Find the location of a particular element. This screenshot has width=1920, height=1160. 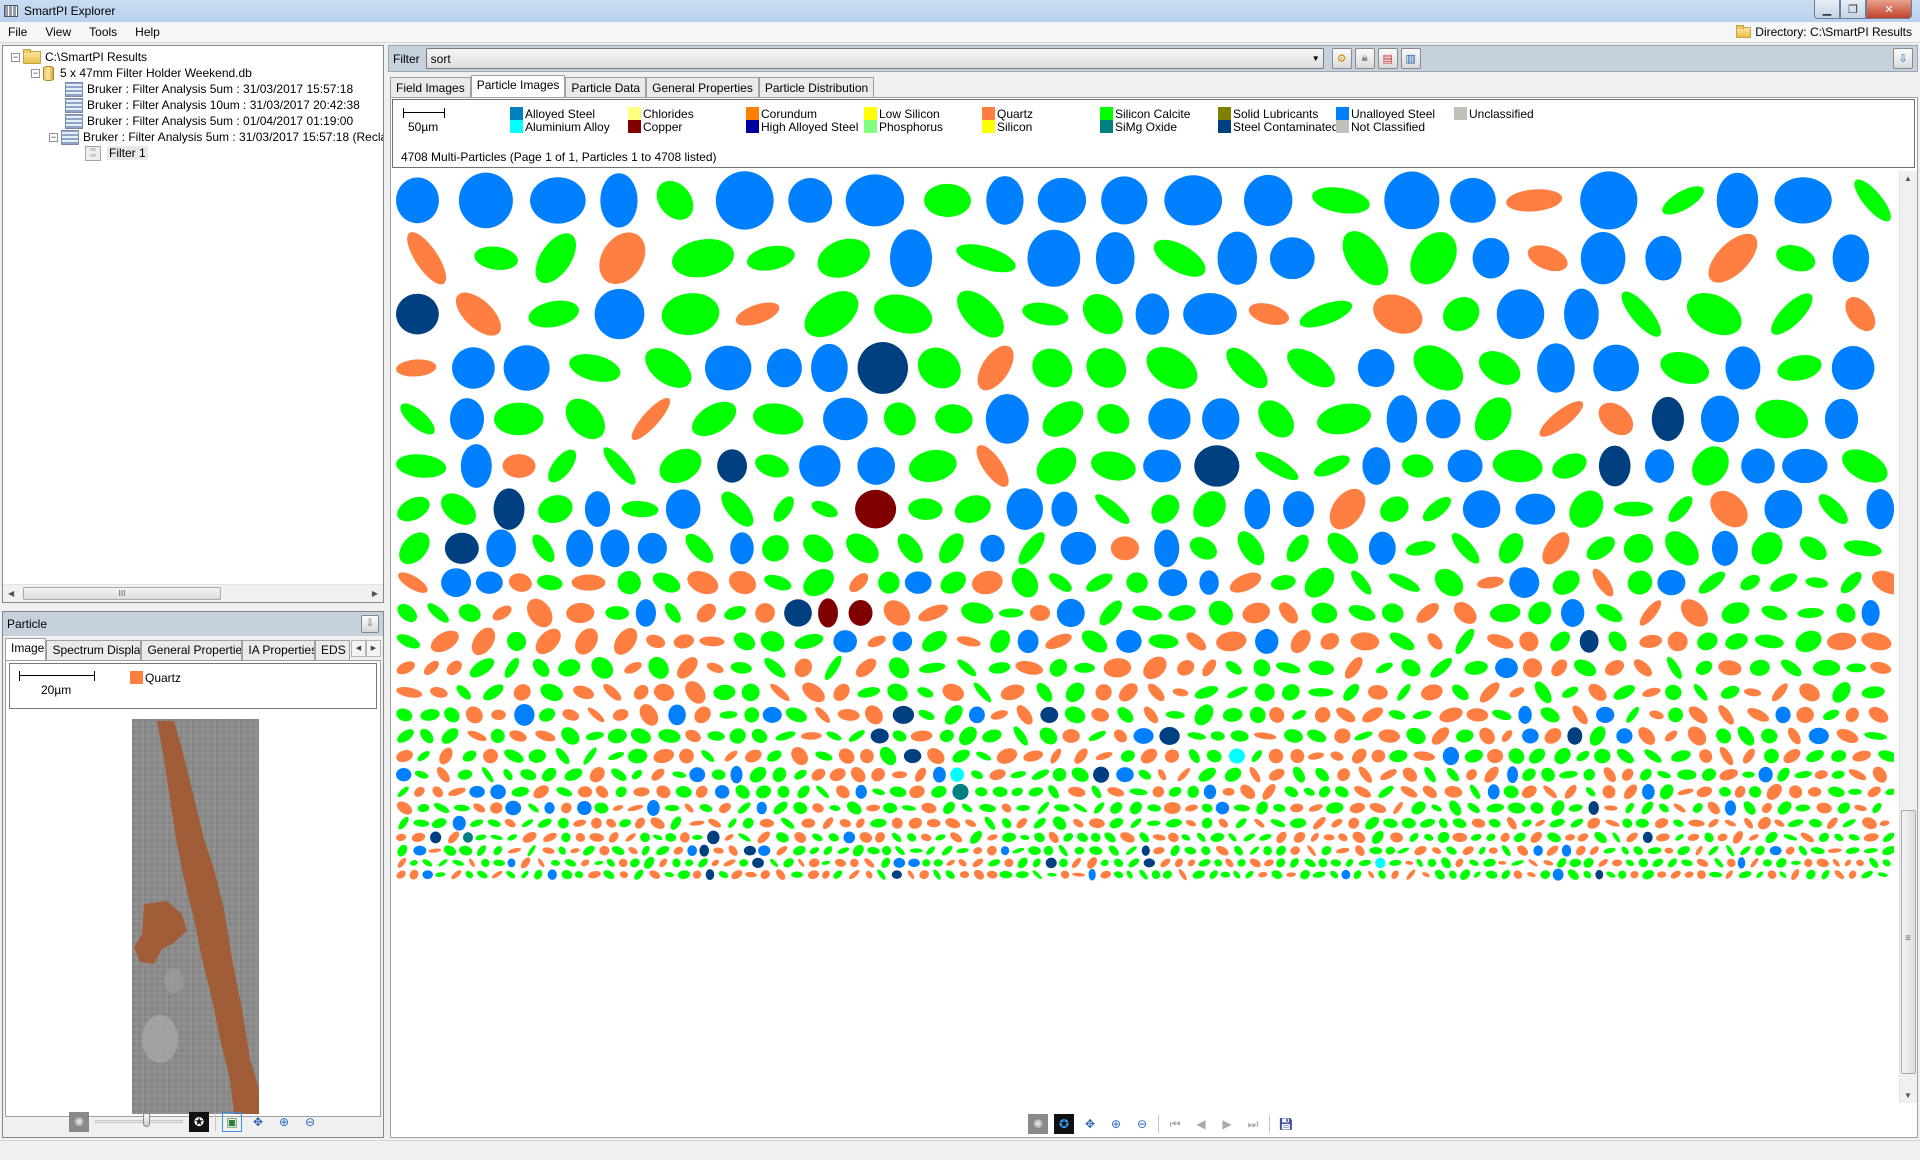

dock-panel-icon: ⇩ is located at coordinates (370, 624).